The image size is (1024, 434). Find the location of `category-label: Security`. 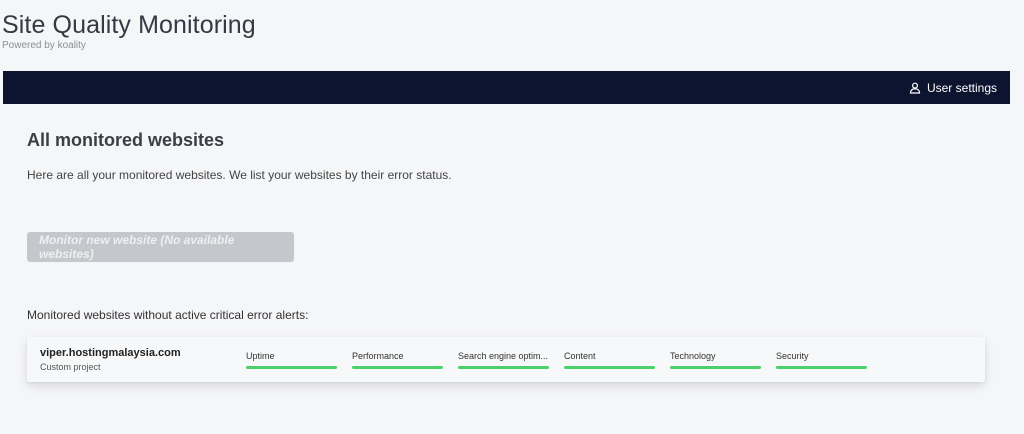

category-label: Security is located at coordinates (792, 356).